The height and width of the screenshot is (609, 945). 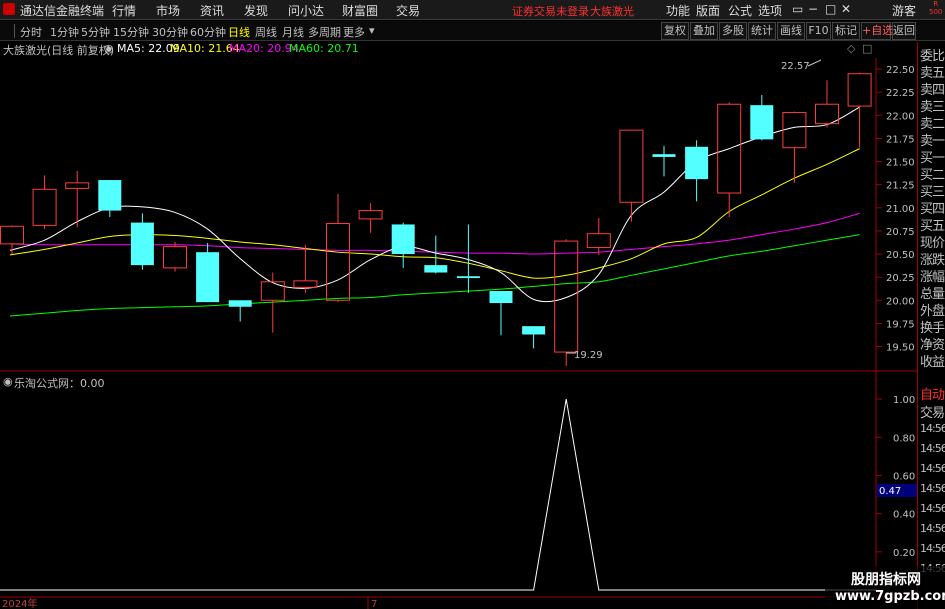 What do you see at coordinates (374, 604) in the screenshot?
I see `date-label-july: 7` at bounding box center [374, 604].